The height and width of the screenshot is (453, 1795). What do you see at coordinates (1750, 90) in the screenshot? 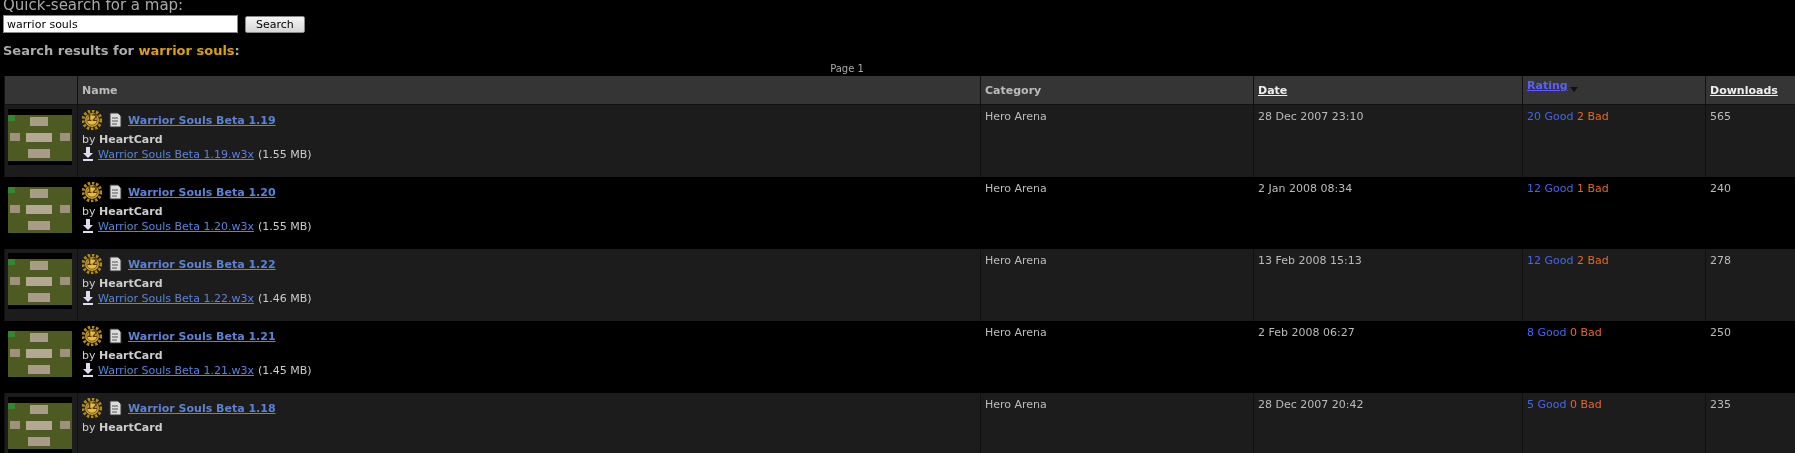
I see `column-header: Downloads` at bounding box center [1750, 90].